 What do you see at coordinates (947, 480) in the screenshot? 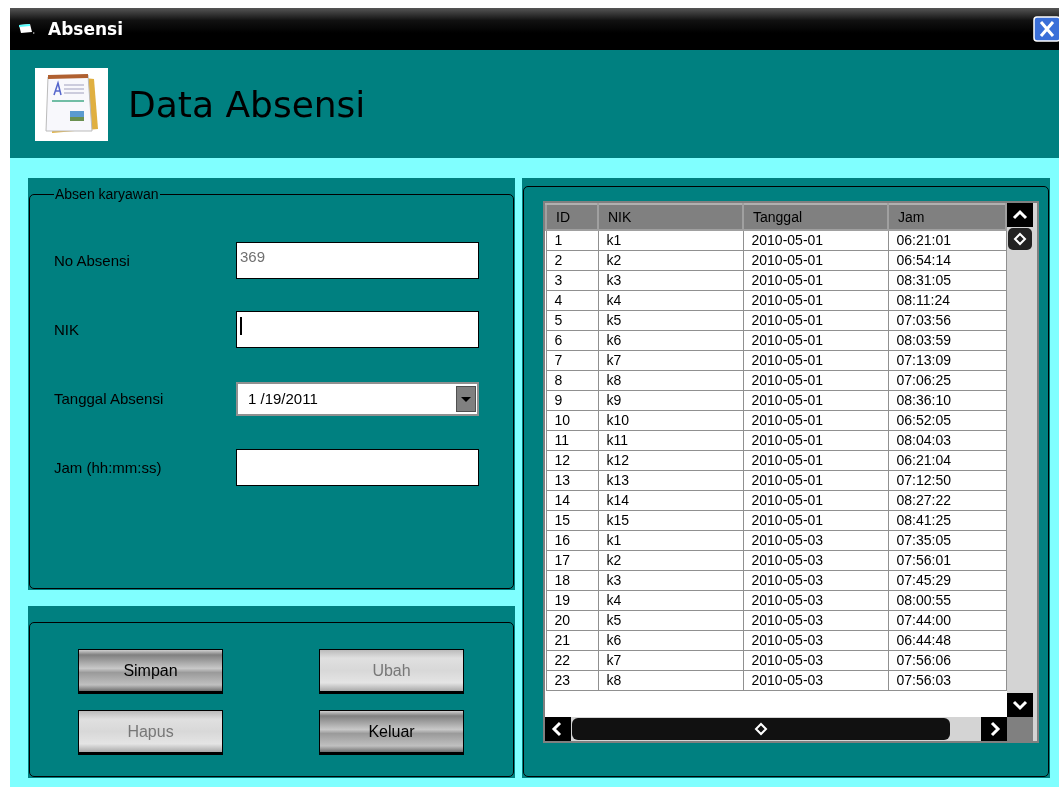
I see `table-cell: 07:12:50` at bounding box center [947, 480].